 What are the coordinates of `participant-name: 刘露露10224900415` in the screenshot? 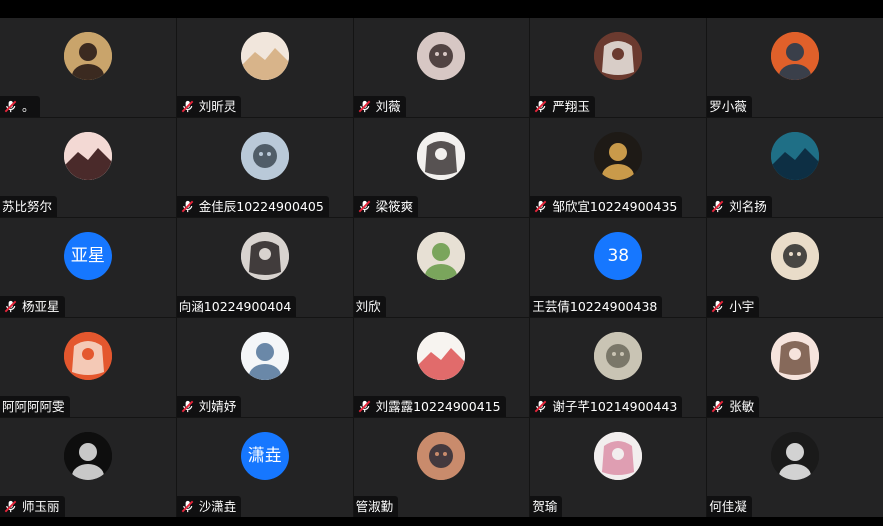 It's located at (438, 406).